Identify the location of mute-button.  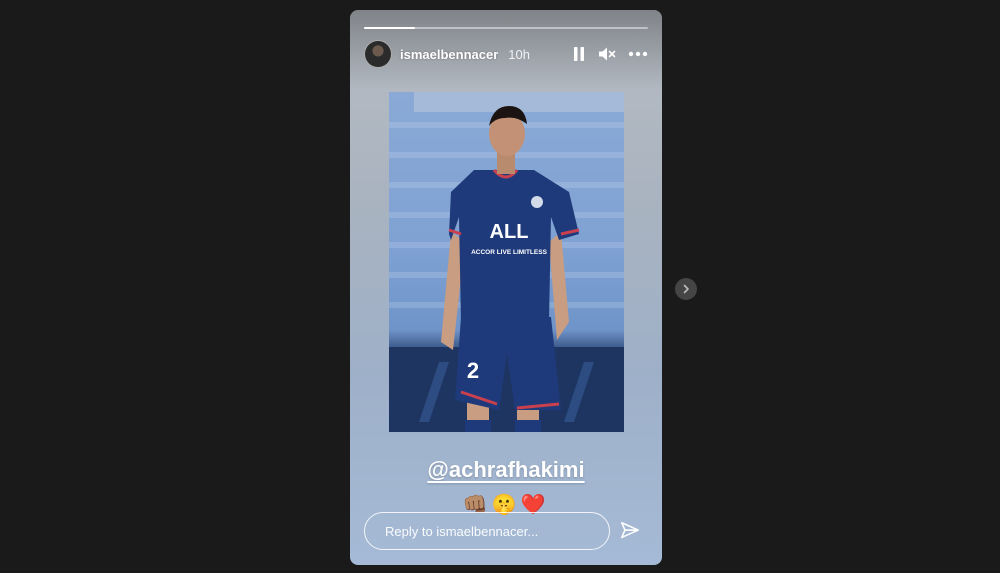
(607, 54).